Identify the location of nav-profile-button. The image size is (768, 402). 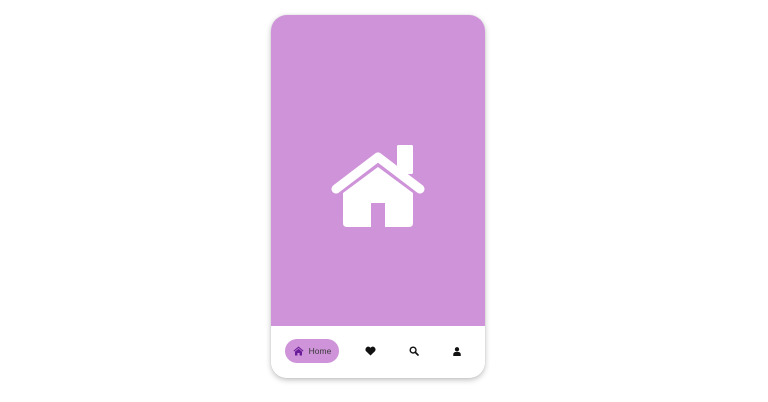
(457, 351).